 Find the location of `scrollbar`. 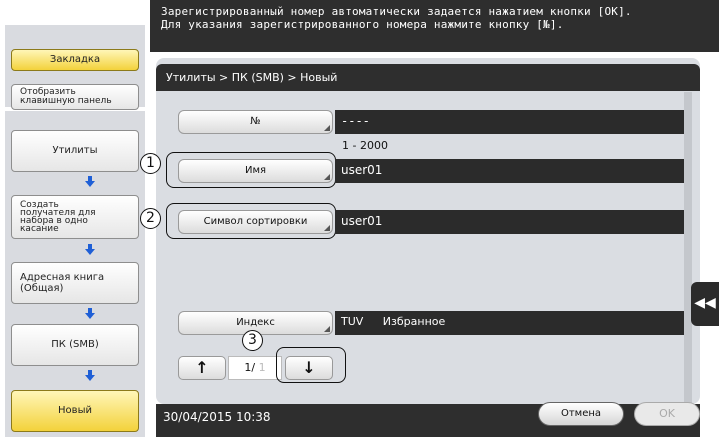

scrollbar is located at coordinates (688, 248).